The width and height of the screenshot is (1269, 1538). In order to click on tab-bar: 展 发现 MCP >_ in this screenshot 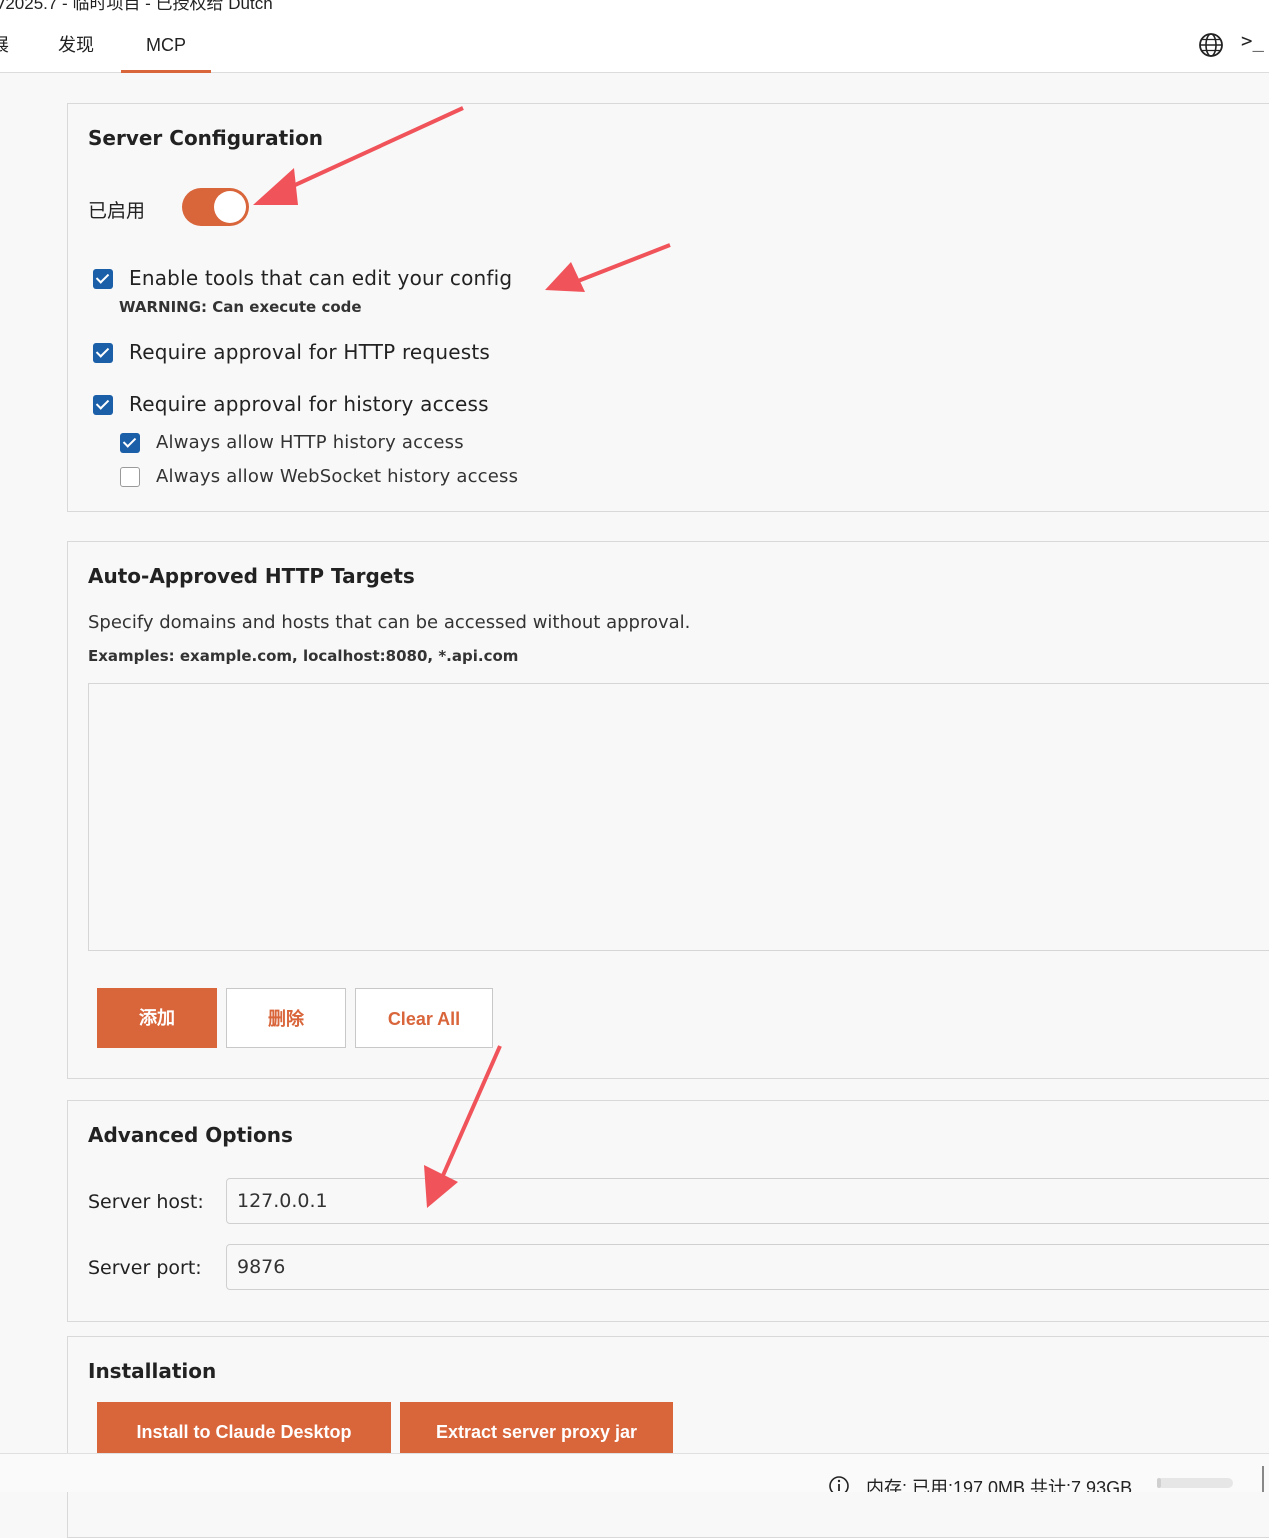, I will do `click(634, 45)`.